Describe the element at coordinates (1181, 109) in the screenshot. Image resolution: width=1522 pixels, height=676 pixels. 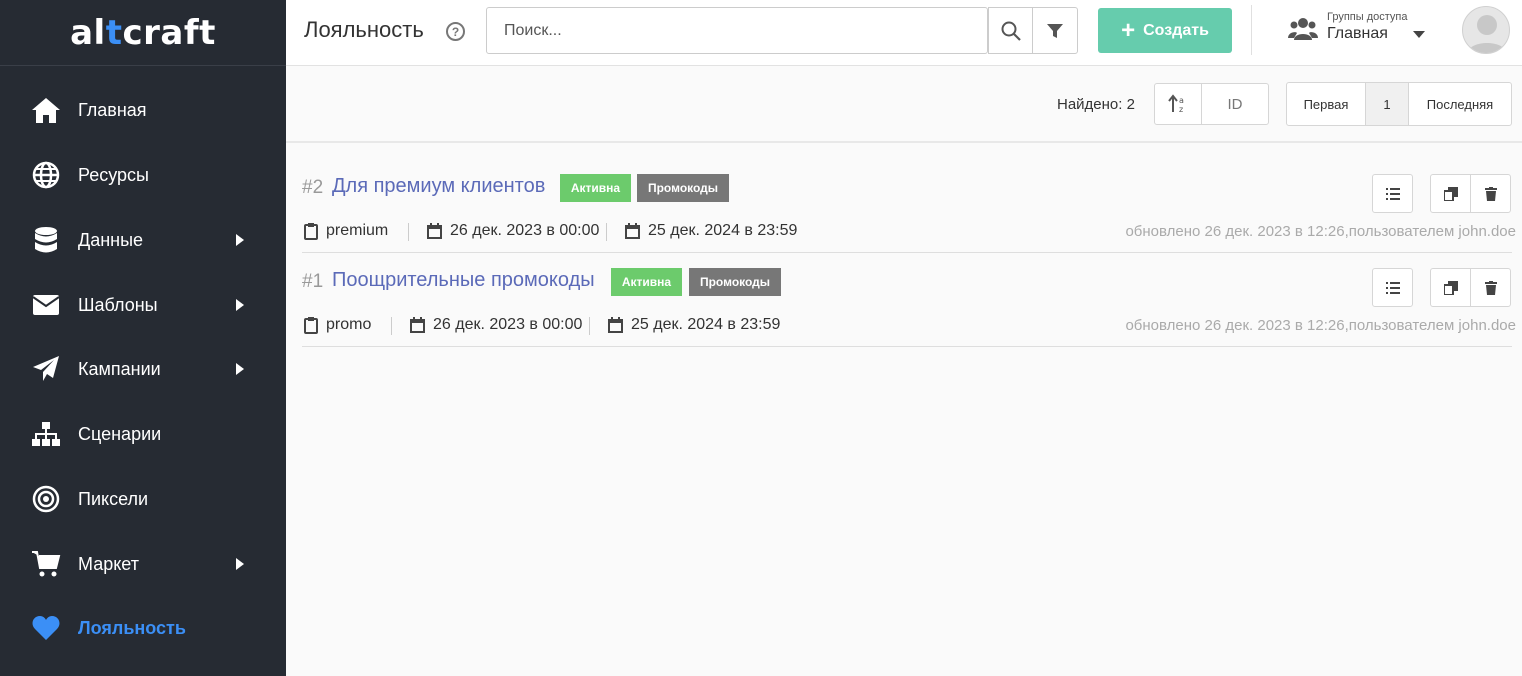
I see `svg-text: z` at that location.